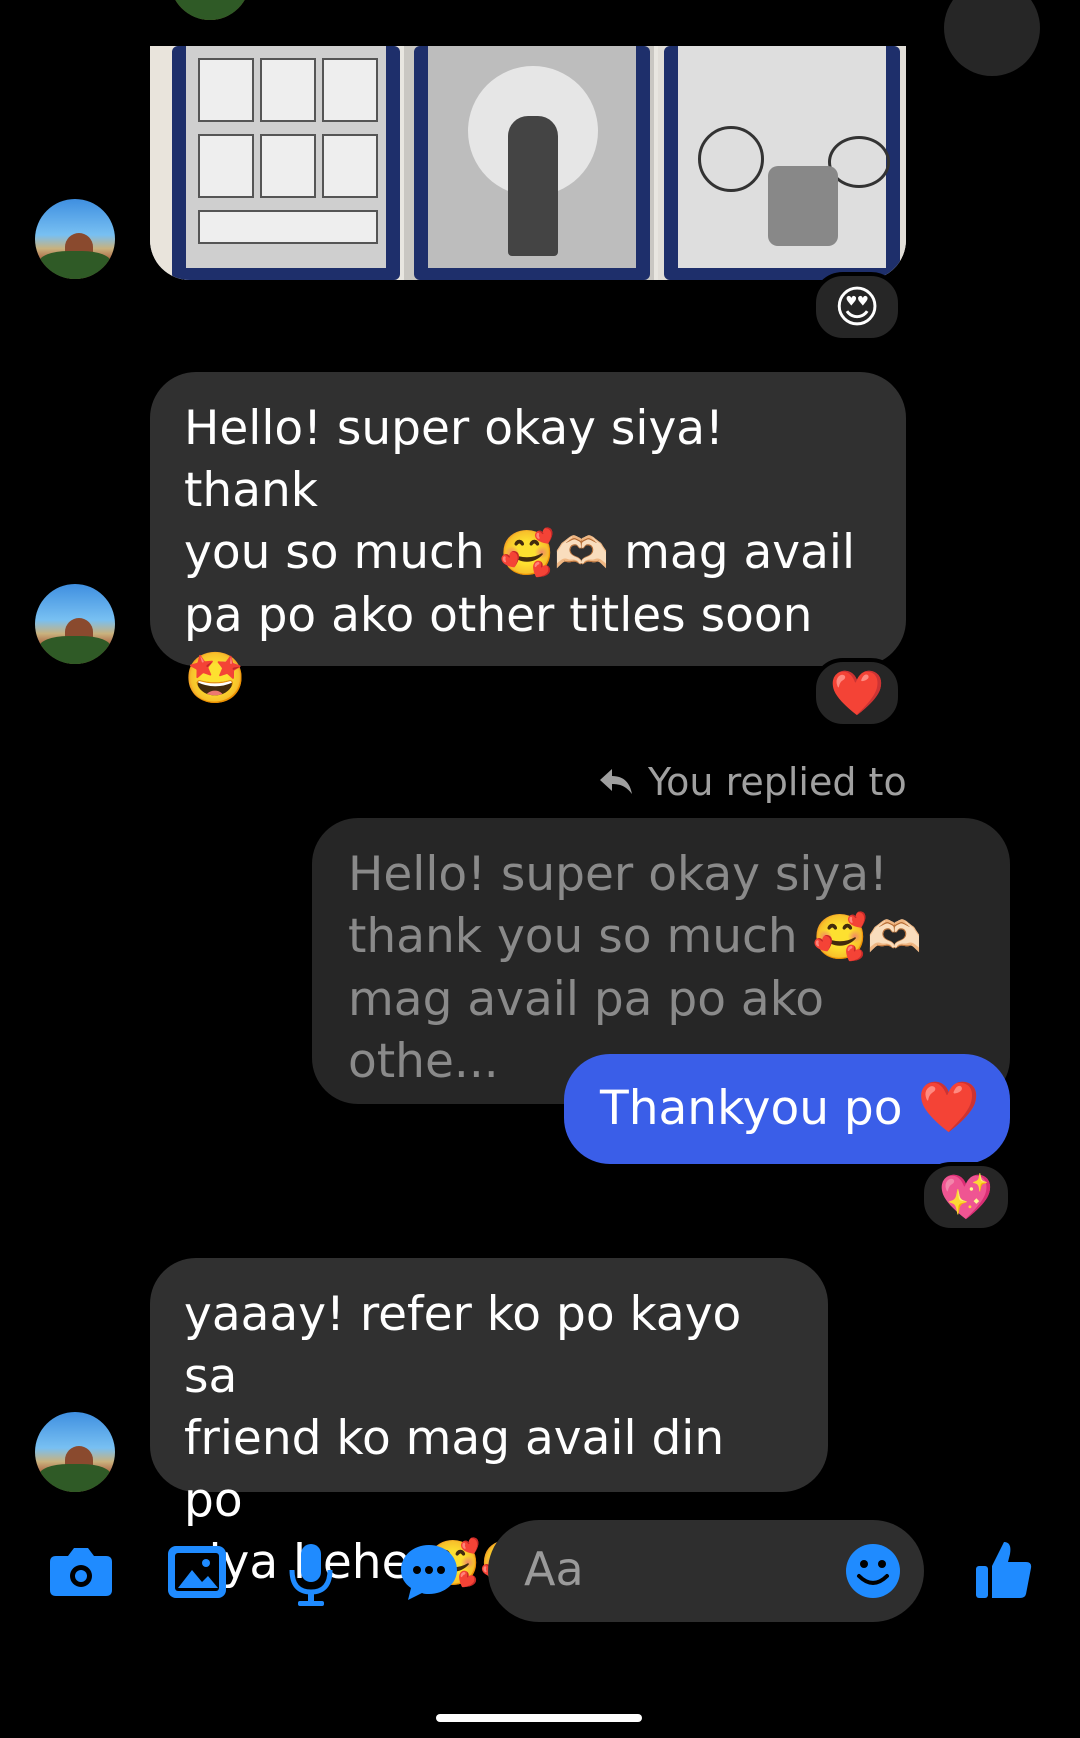 This screenshot has width=1080, height=1738. I want to click on chat-bubble-icon, so click(429, 1573).